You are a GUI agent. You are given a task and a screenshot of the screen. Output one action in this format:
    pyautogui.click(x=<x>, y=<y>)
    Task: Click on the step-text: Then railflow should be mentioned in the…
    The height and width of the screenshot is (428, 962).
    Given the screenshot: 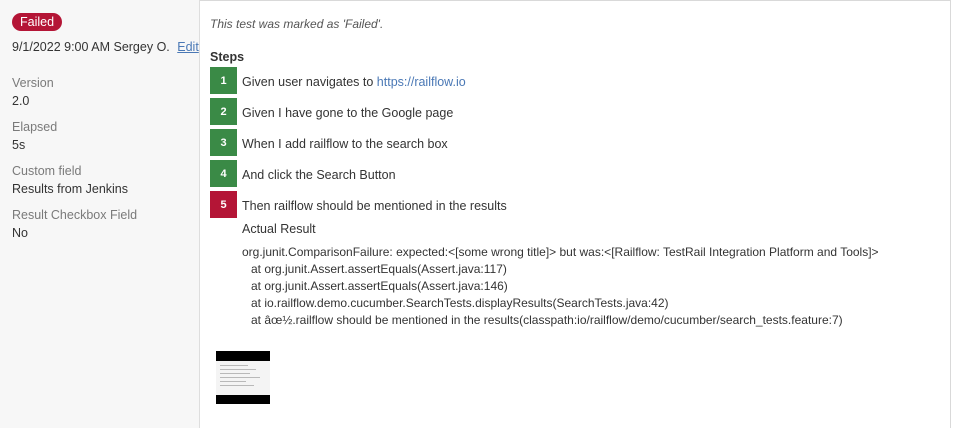 What is the action you would take?
    pyautogui.click(x=374, y=206)
    